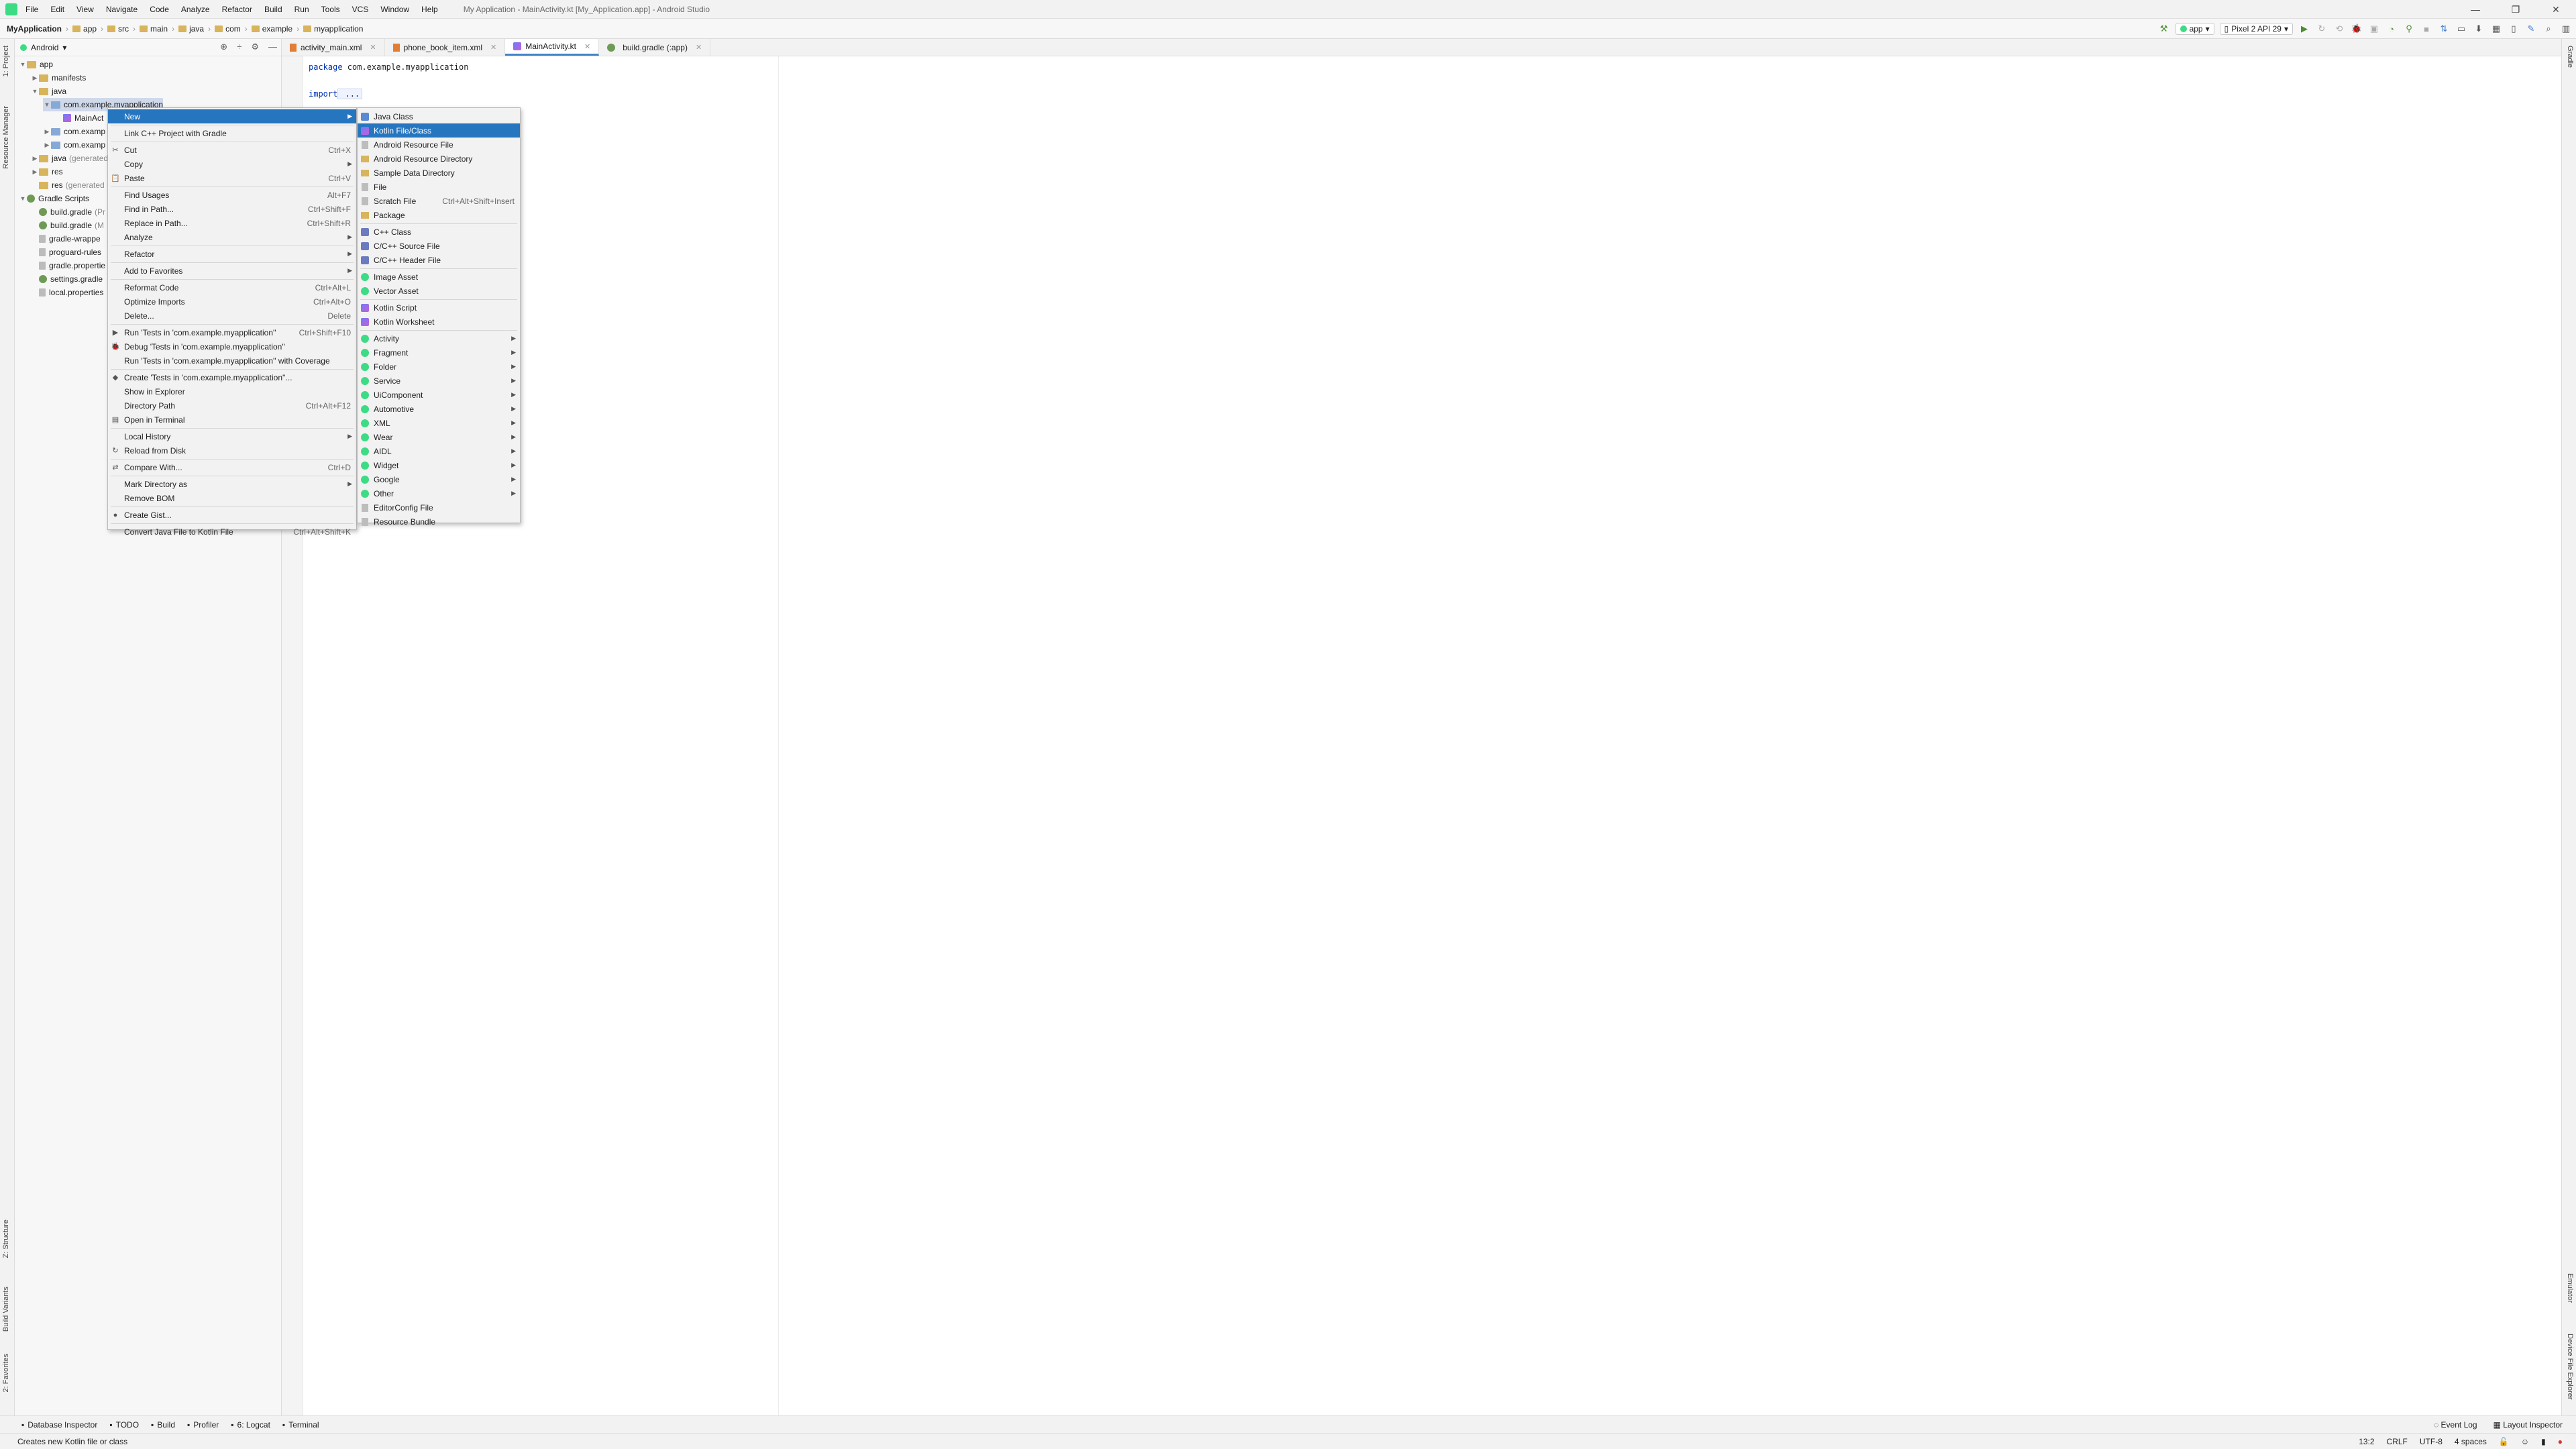 The height and width of the screenshot is (1449, 2576). Describe the element at coordinates (2560, 1441) in the screenshot. I see `error-icon: ●` at that location.